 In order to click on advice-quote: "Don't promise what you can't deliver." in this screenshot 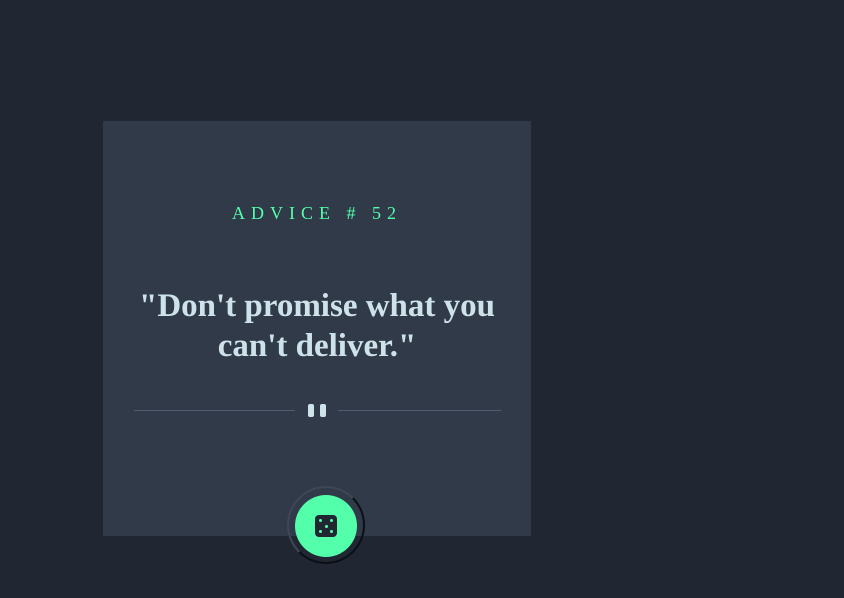, I will do `click(317, 326)`.